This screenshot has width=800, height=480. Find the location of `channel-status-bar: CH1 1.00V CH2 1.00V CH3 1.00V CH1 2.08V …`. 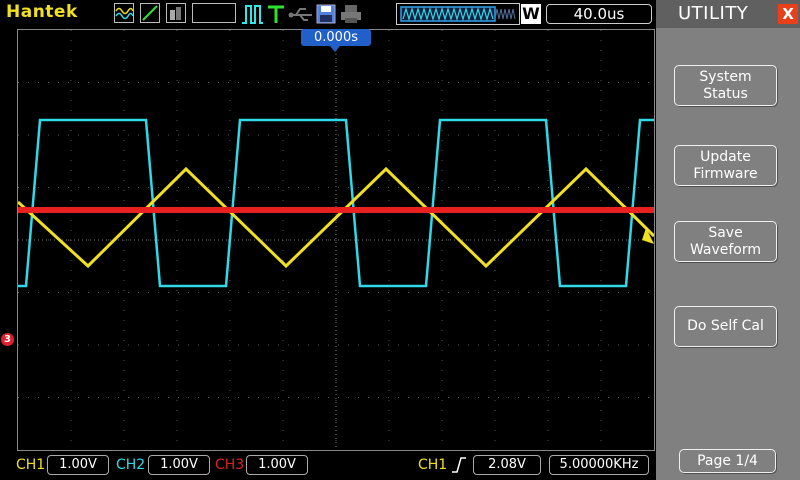

channel-status-bar: CH1 1.00V CH2 1.00V CH3 1.00V CH1 2.08V … is located at coordinates (328, 466).